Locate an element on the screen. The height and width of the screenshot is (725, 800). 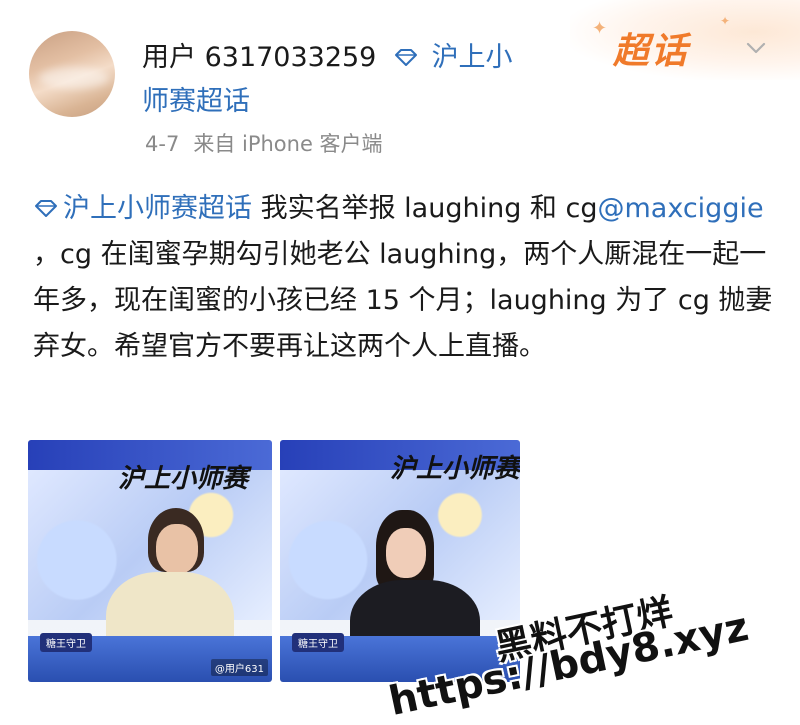
chevron-down-icon is located at coordinates (756, 48).